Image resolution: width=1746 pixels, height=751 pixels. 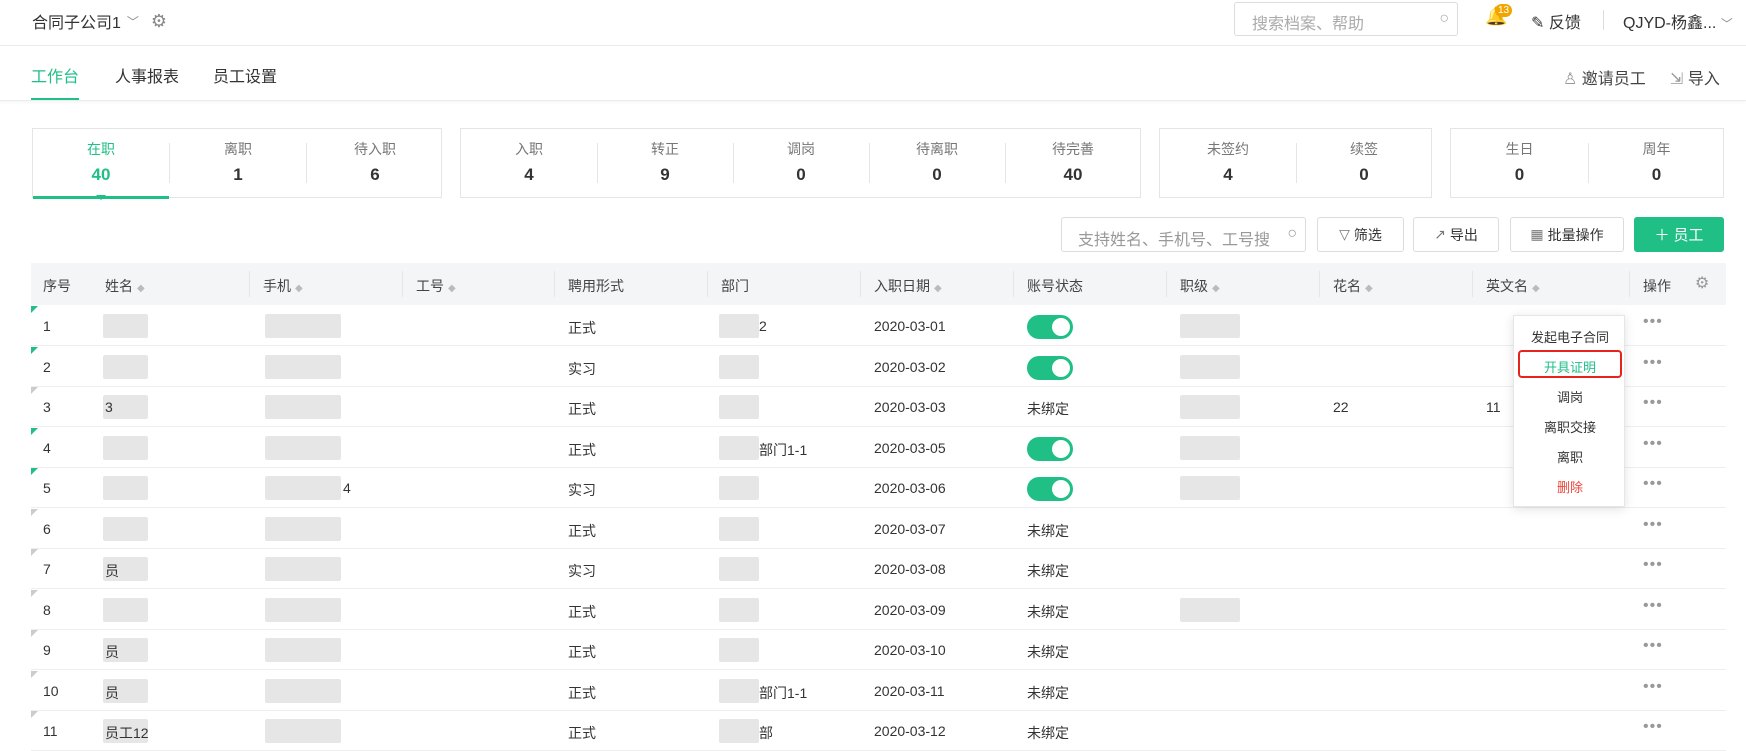 I want to click on chevron-down-icon: ﹀, so click(x=1726, y=24).